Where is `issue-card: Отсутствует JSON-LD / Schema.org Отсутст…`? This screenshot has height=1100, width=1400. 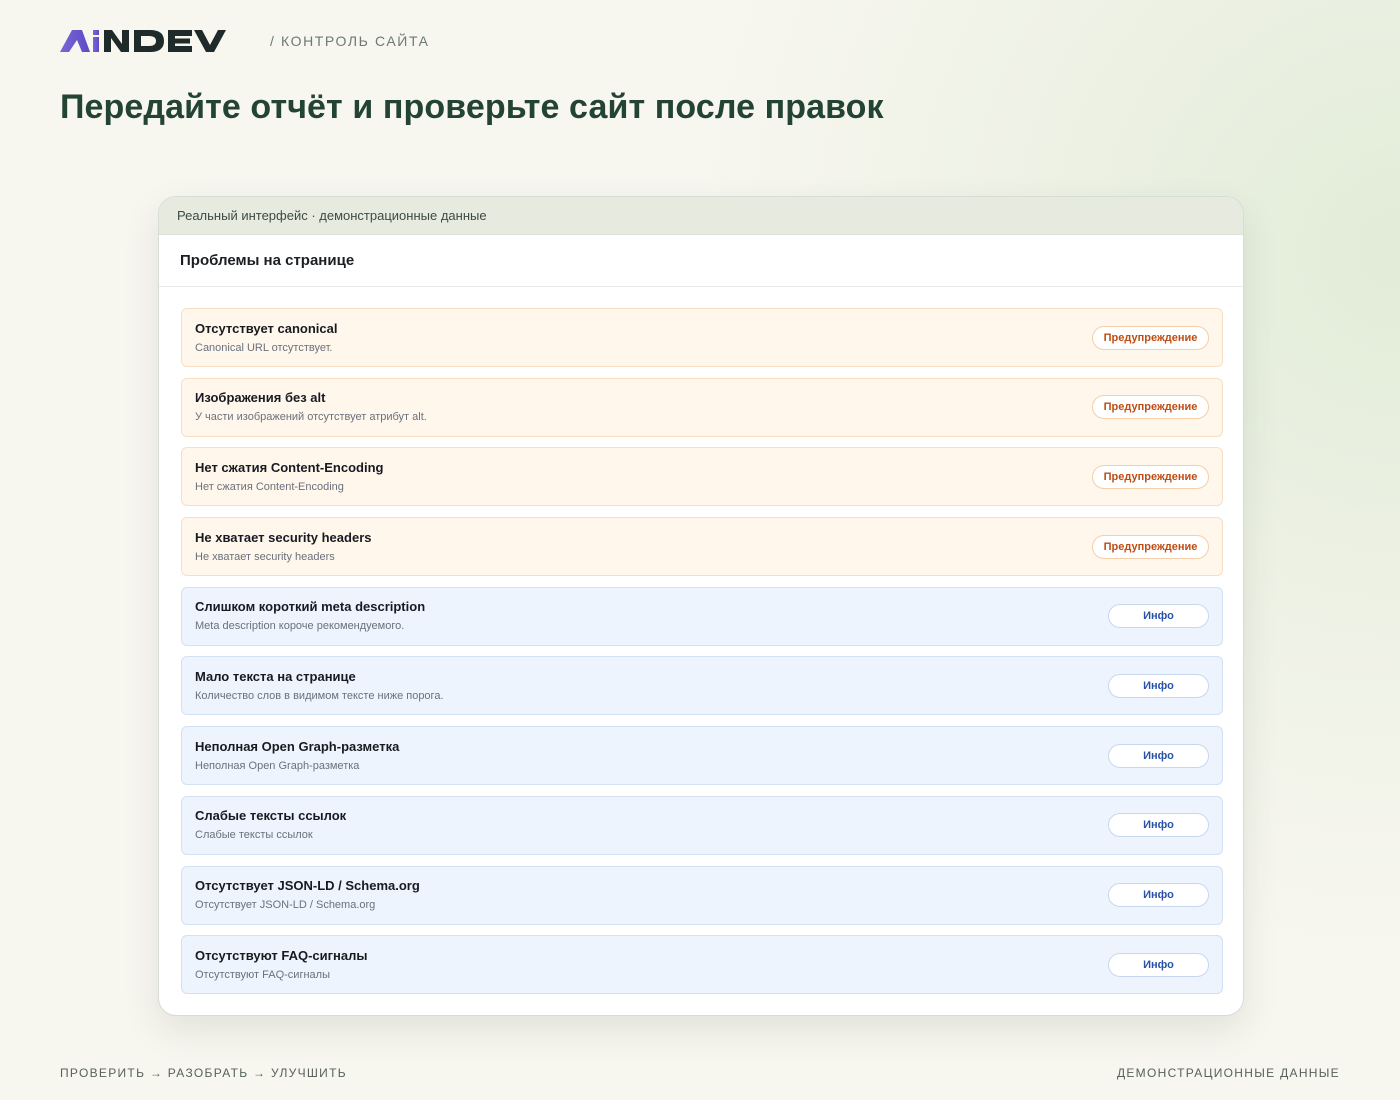
issue-card: Отсутствует JSON-LD / Schema.org Отсутст… is located at coordinates (702, 895).